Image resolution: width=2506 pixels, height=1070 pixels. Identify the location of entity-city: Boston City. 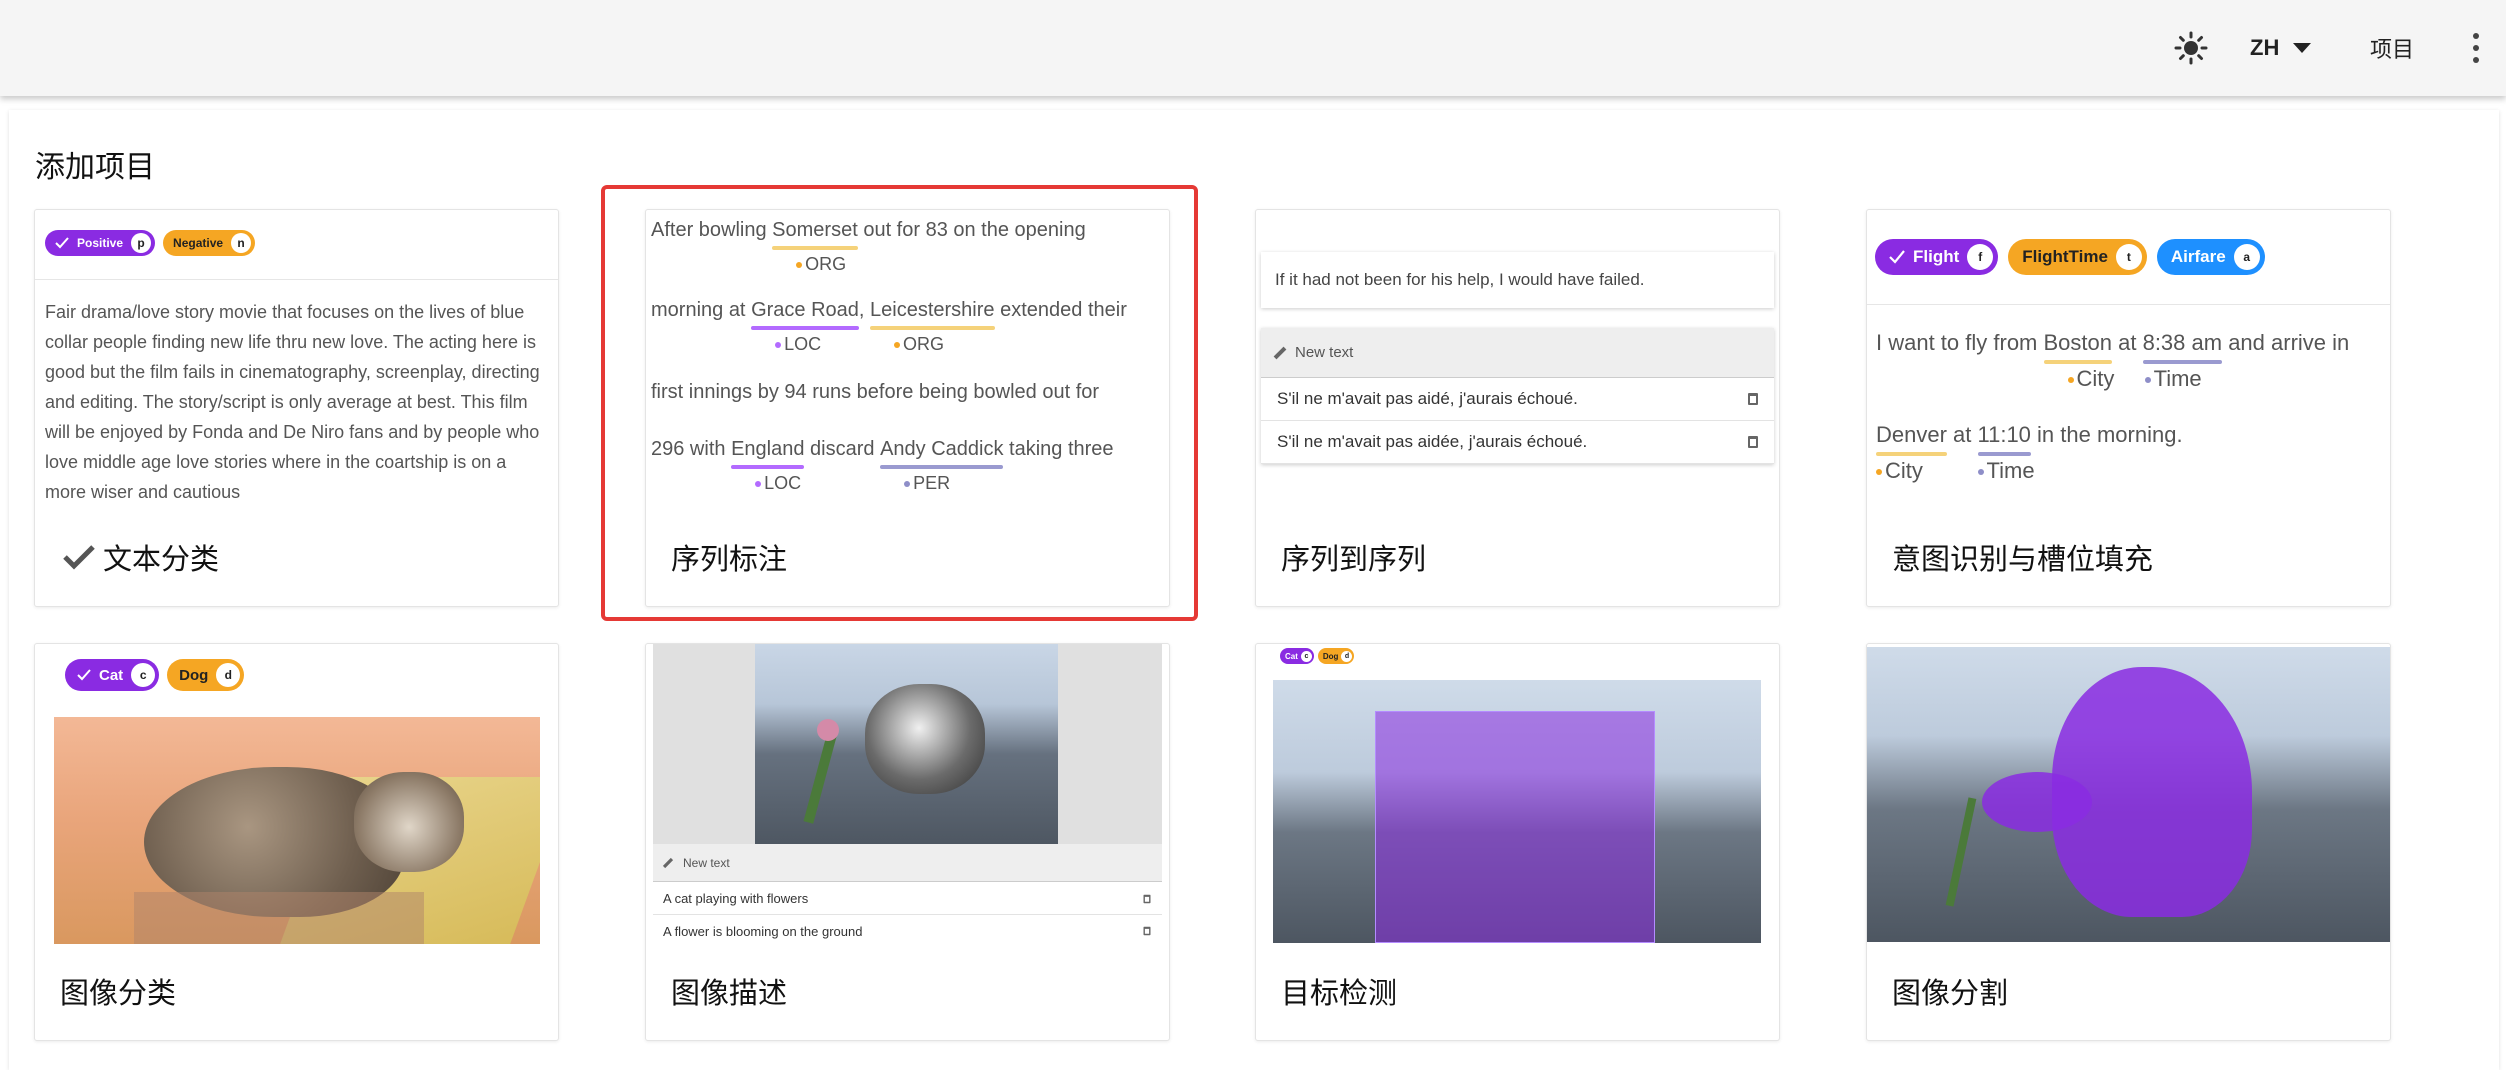
(2078, 359).